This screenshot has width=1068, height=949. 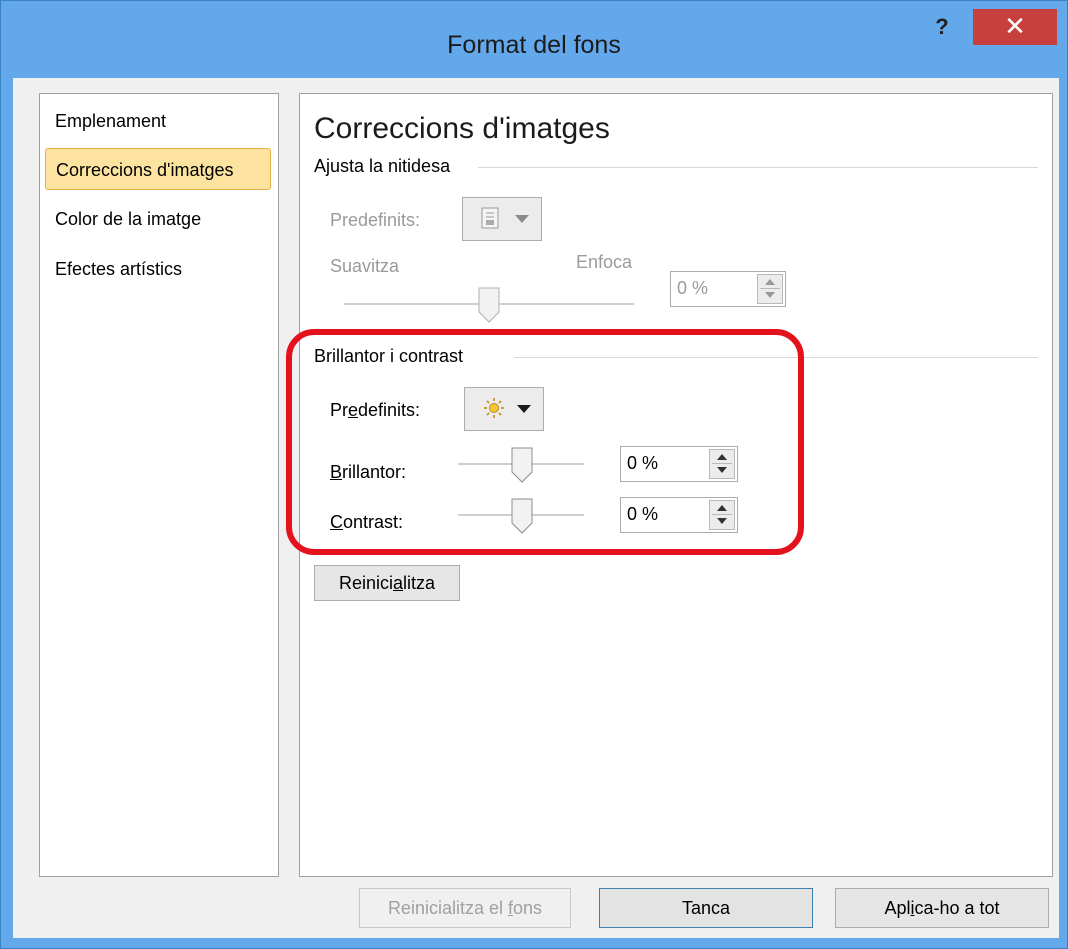 I want to click on soften-label: Suavitza, so click(x=365, y=266).